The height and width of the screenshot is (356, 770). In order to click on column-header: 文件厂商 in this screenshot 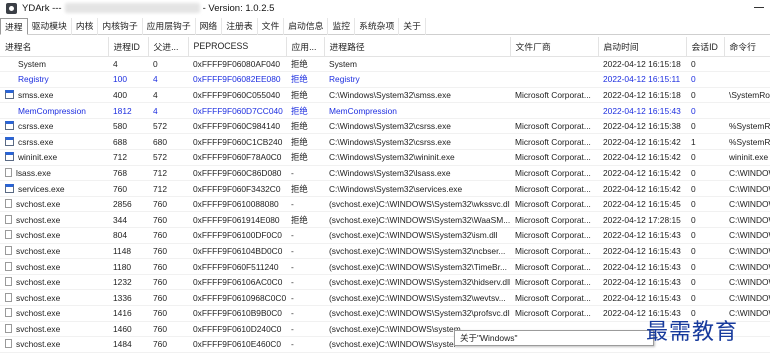, I will do `click(554, 47)`.